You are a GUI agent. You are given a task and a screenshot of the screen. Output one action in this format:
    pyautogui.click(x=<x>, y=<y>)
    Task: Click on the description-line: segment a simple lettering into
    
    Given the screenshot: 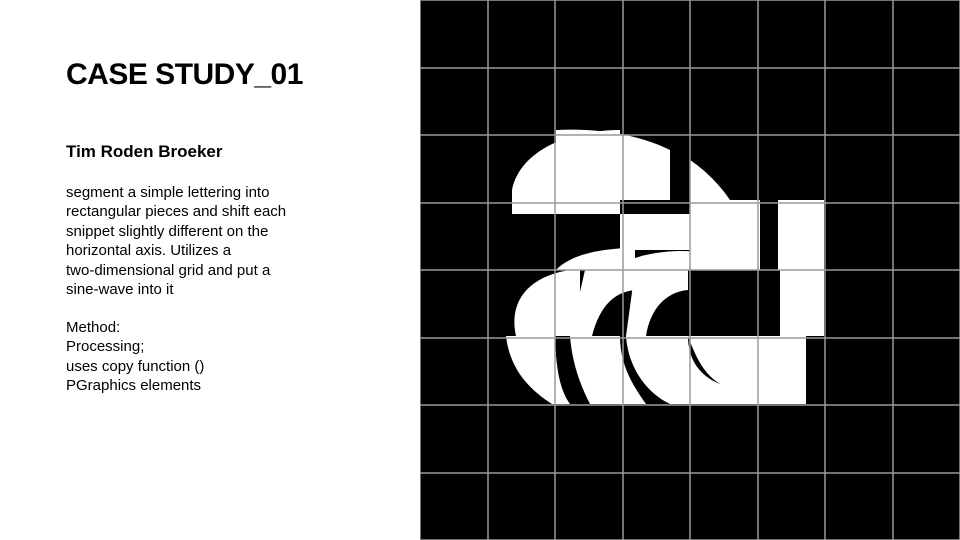 What is the action you would take?
    pyautogui.click(x=168, y=192)
    